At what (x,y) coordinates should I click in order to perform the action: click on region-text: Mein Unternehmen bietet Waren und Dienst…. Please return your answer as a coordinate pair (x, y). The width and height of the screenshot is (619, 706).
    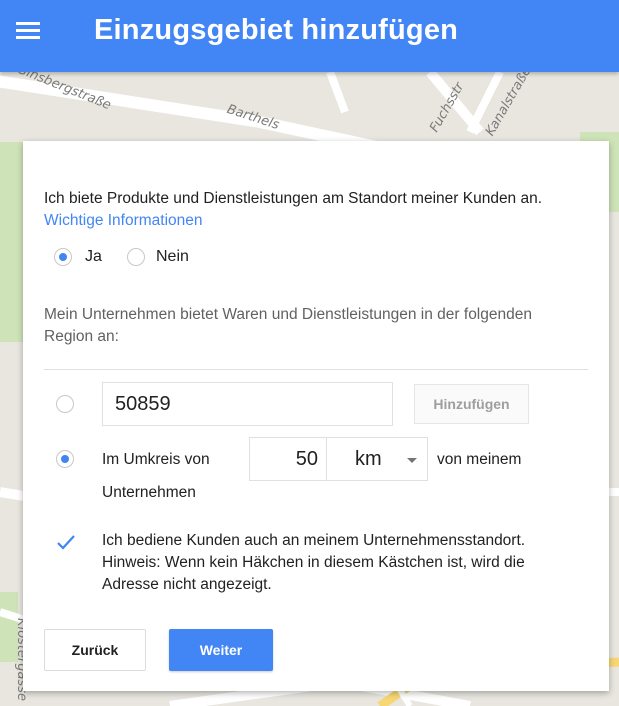
    Looking at the image, I should click on (288, 325).